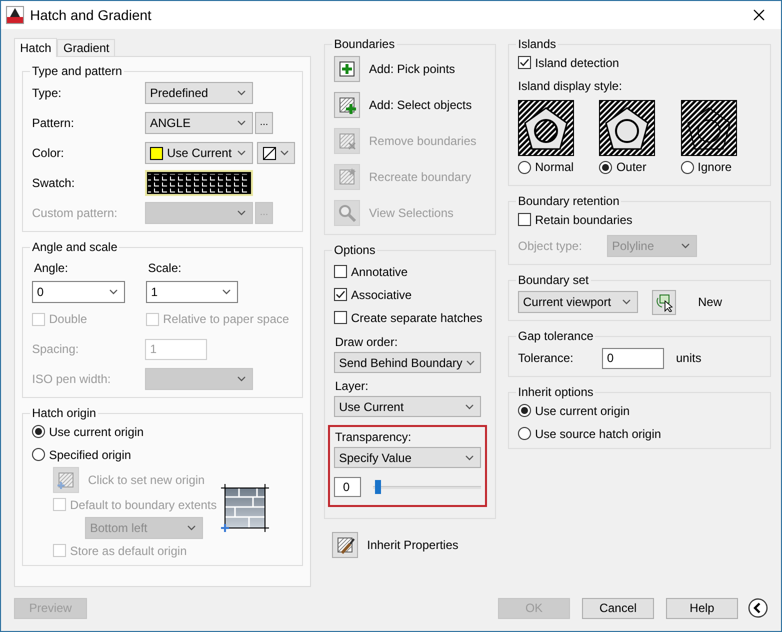 The height and width of the screenshot is (632, 782). Describe the element at coordinates (199, 153) in the screenshot. I see `color-dropdown: Use Current` at that location.